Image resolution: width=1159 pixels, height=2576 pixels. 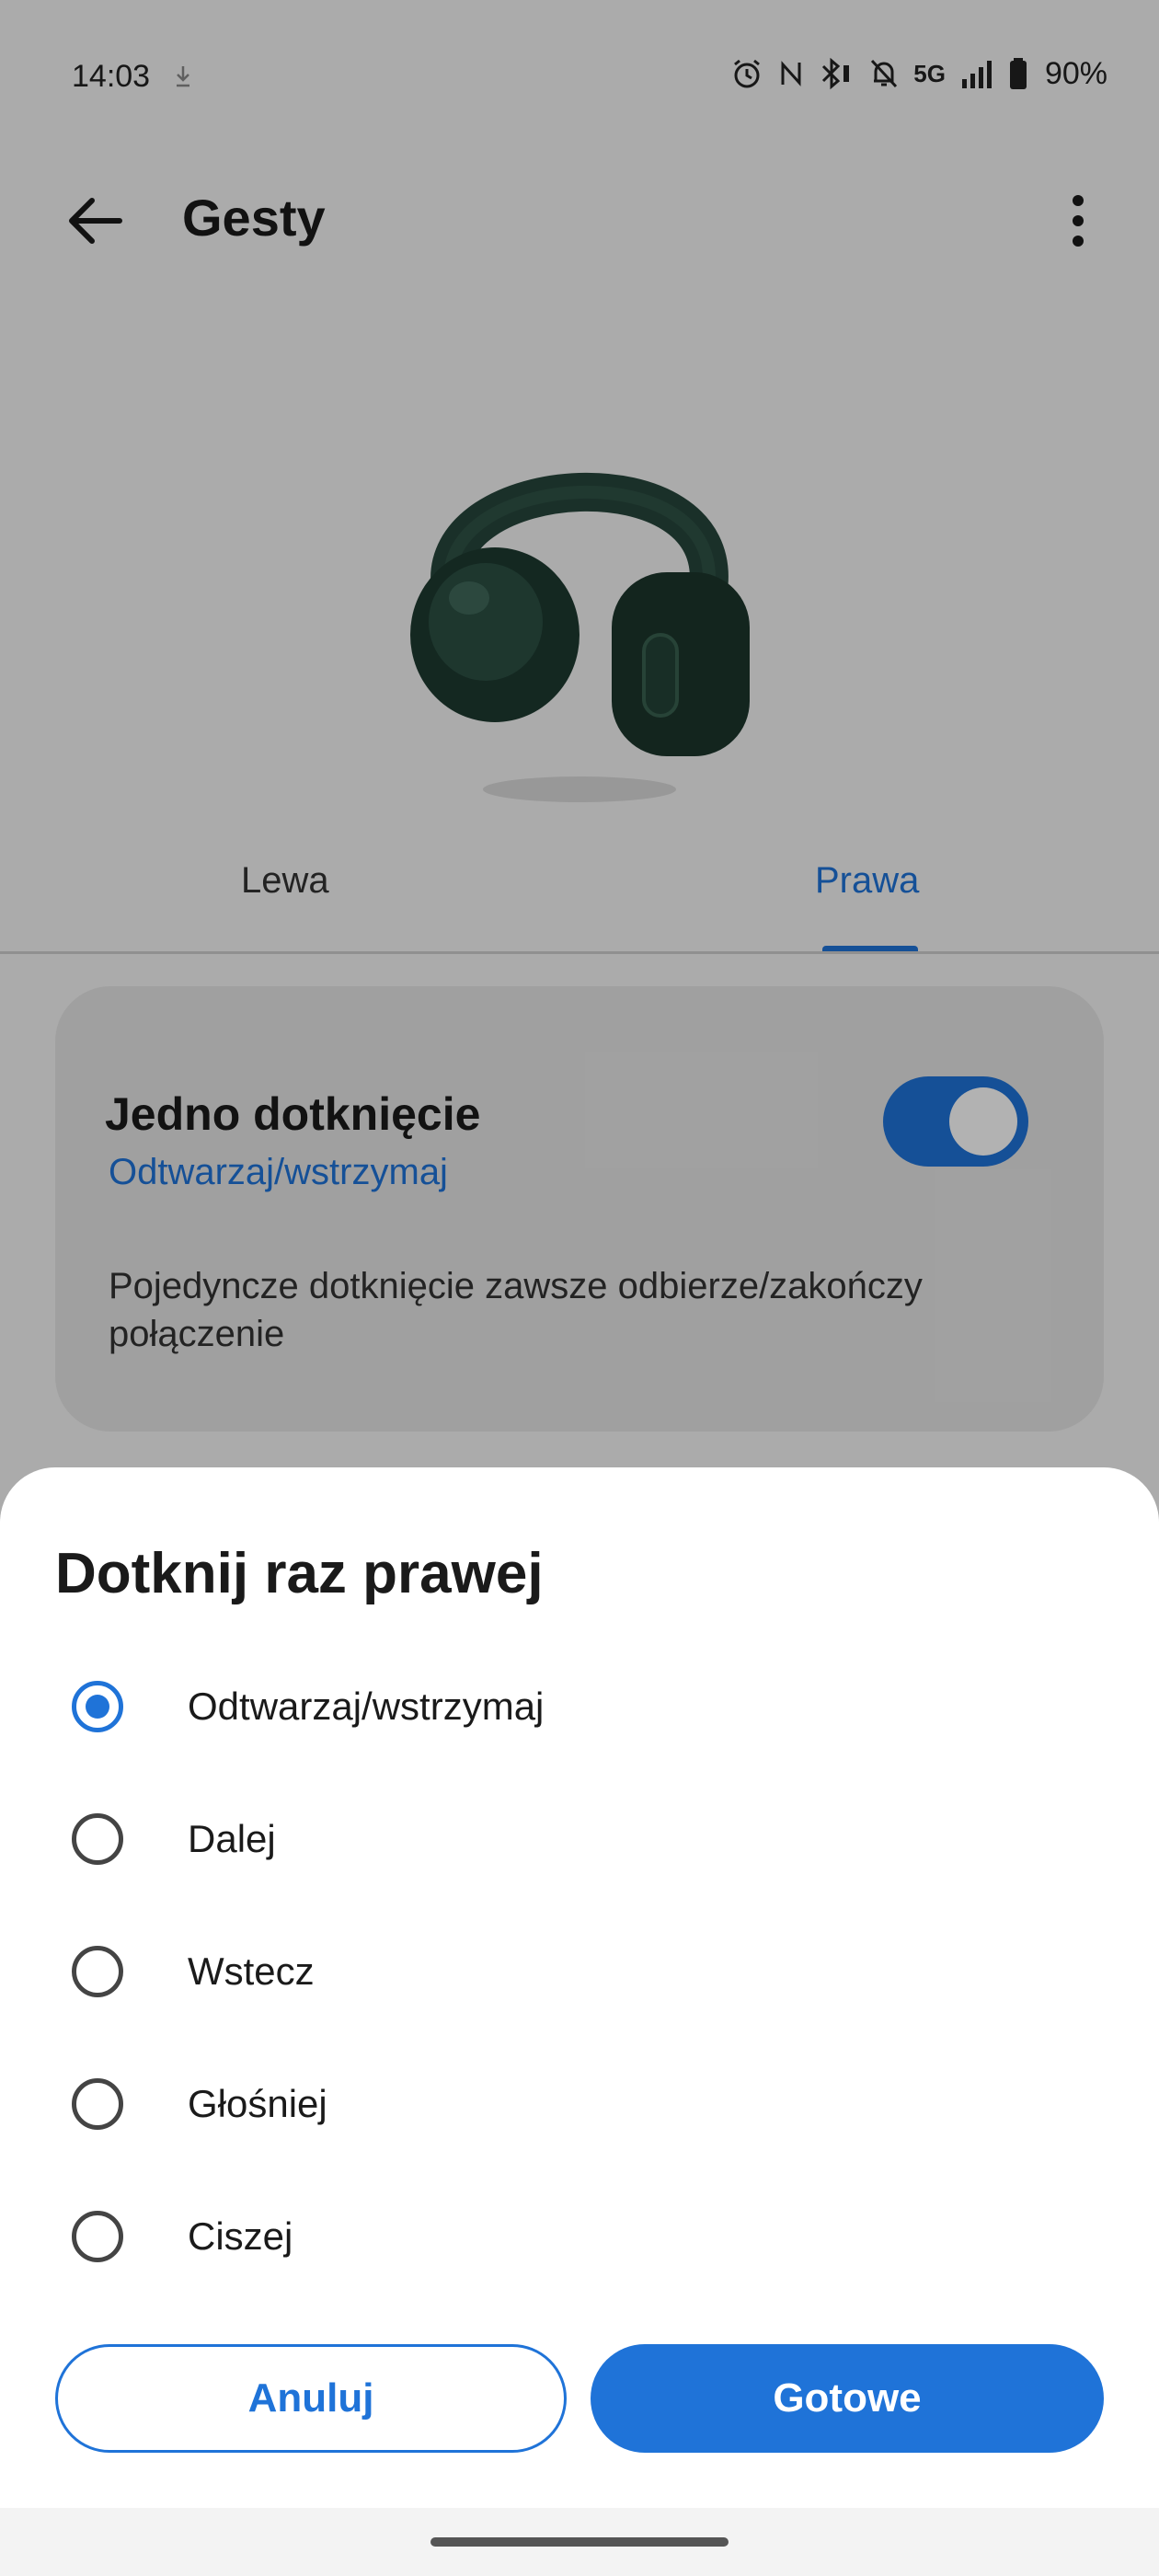 I want to click on done-button: Gotowe, so click(x=847, y=2398).